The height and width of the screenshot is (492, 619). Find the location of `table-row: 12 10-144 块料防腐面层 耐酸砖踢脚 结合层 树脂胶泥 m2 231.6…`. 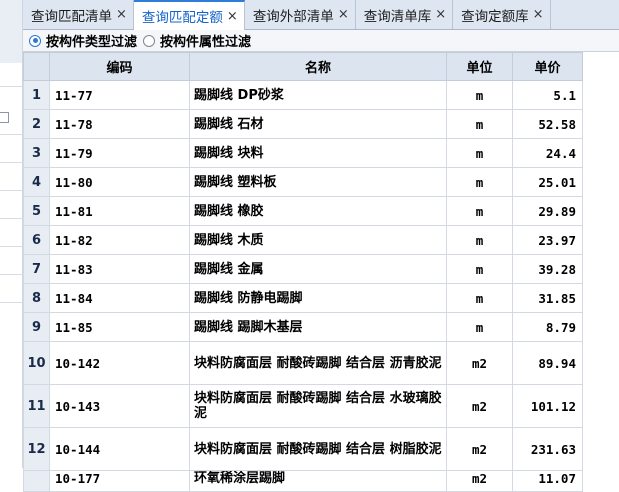

table-row: 12 10-144 块料防腐面层 耐酸砖踢脚 结合层 树脂胶泥 m2 231.6… is located at coordinates (321, 449).